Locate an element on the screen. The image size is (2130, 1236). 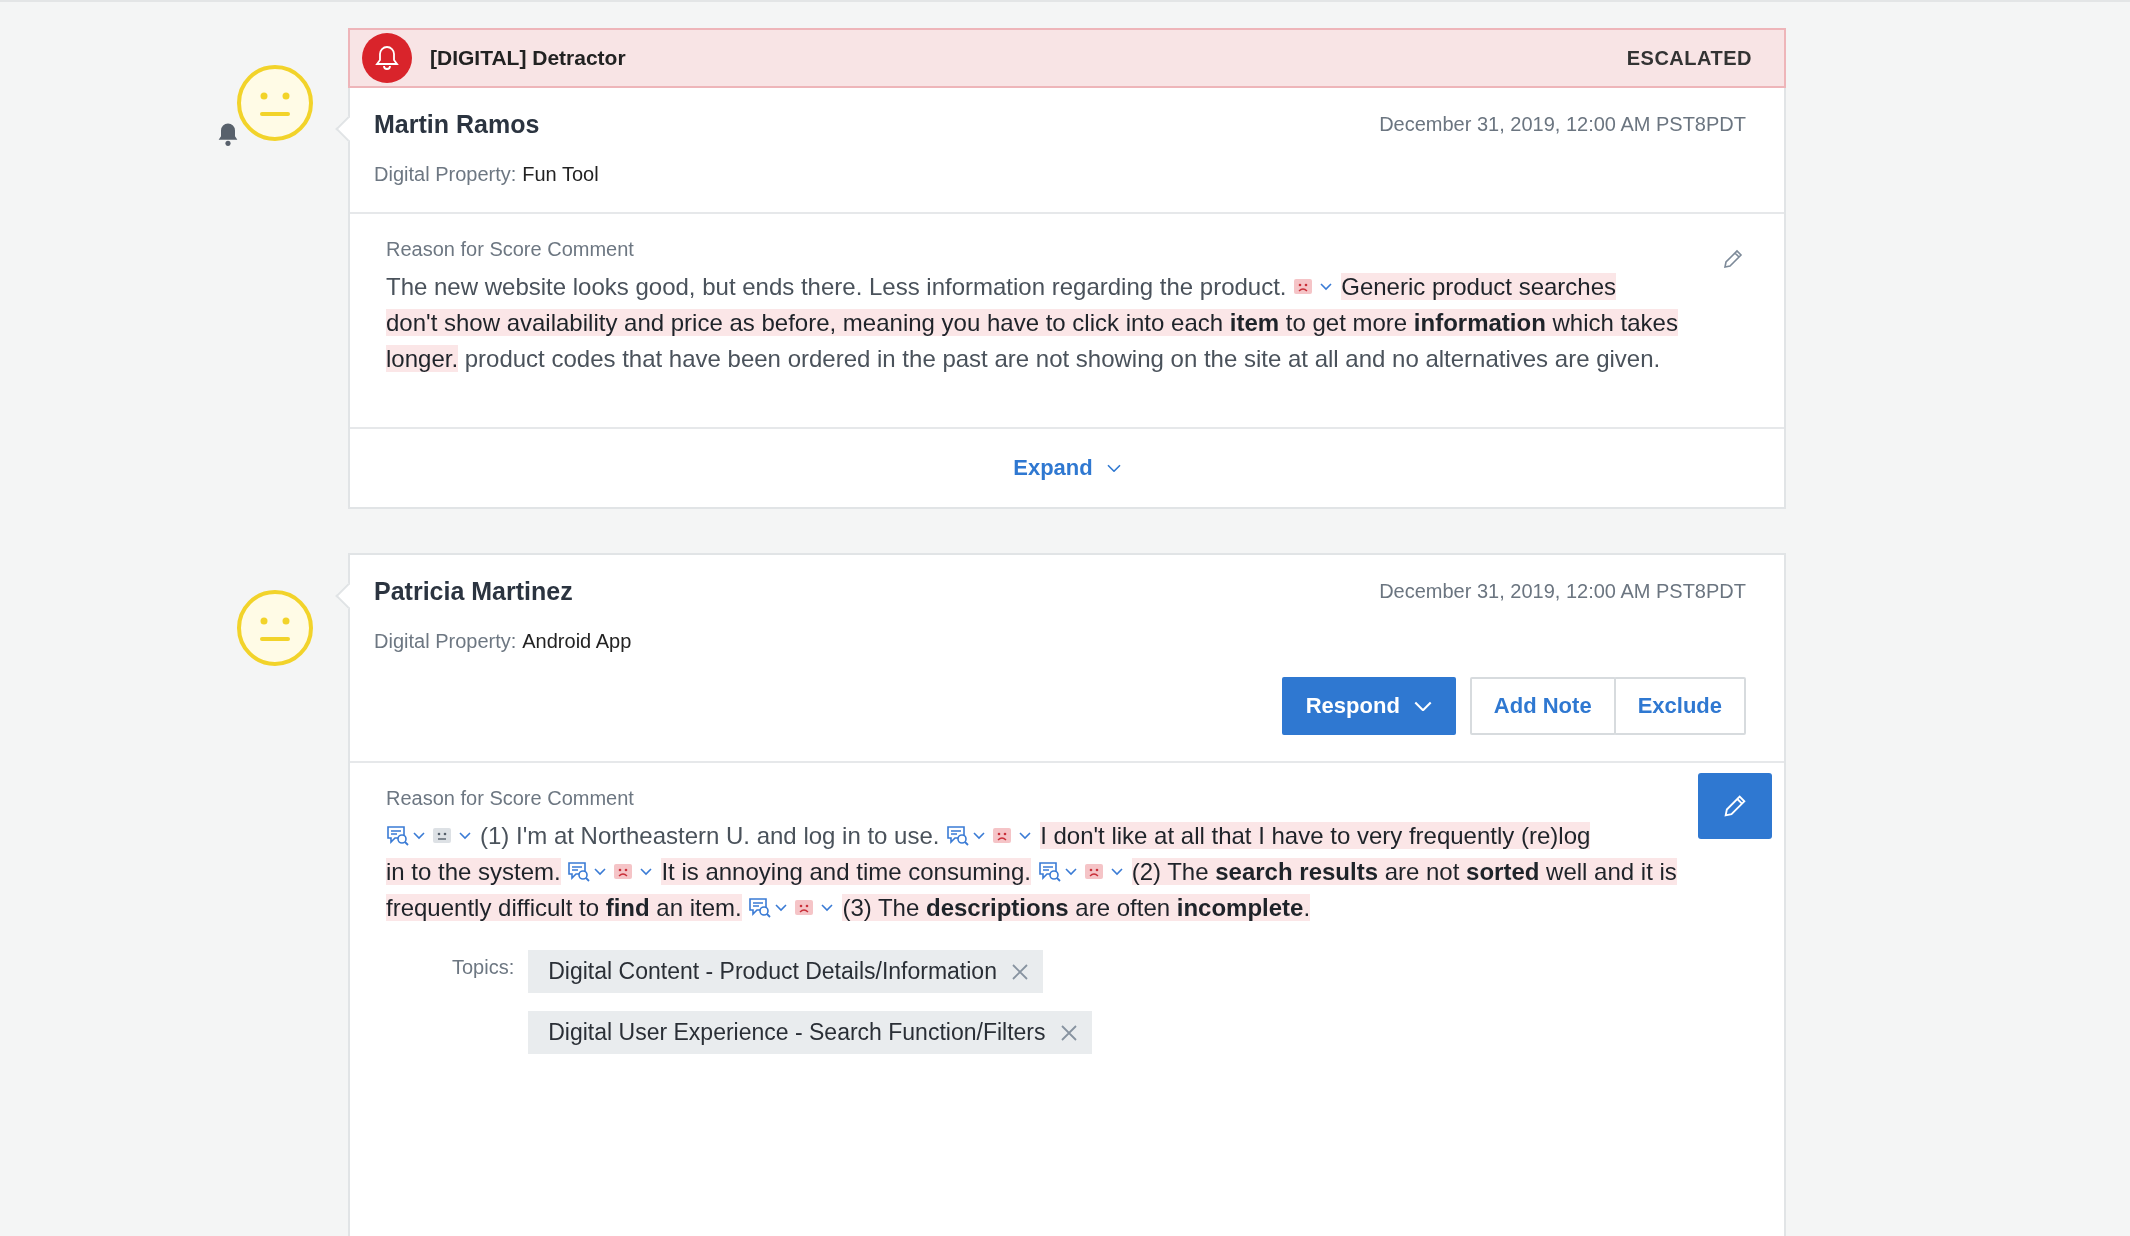
highlighted-sentence: It is annoying and time consuming. is located at coordinates (846, 871).